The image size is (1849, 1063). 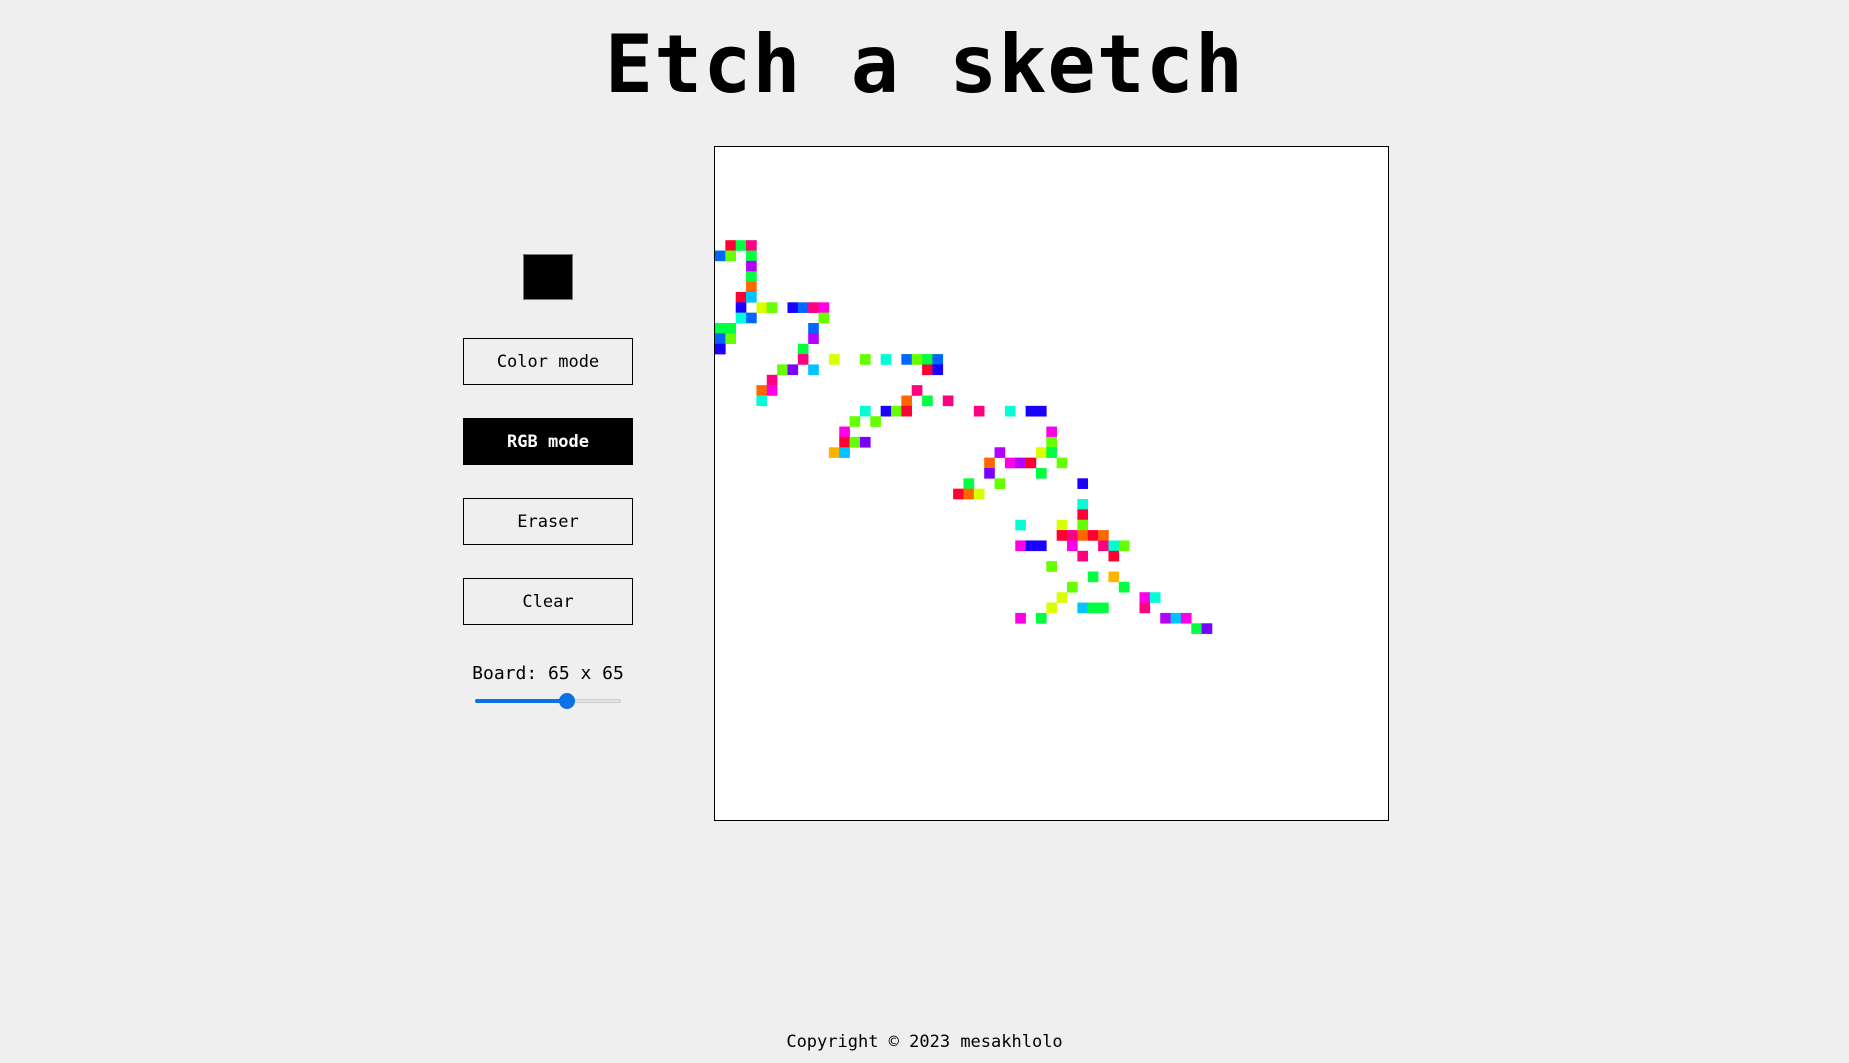 What do you see at coordinates (548, 277) in the screenshot?
I see `color-picker` at bounding box center [548, 277].